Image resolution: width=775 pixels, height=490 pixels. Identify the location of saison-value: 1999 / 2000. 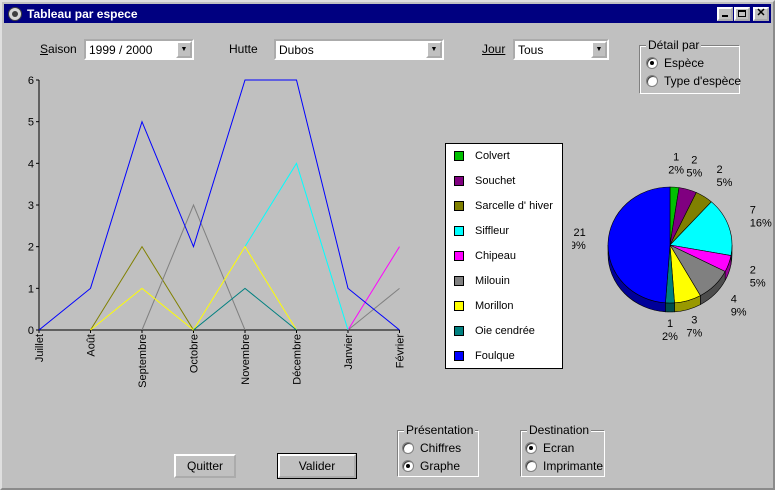
(121, 50).